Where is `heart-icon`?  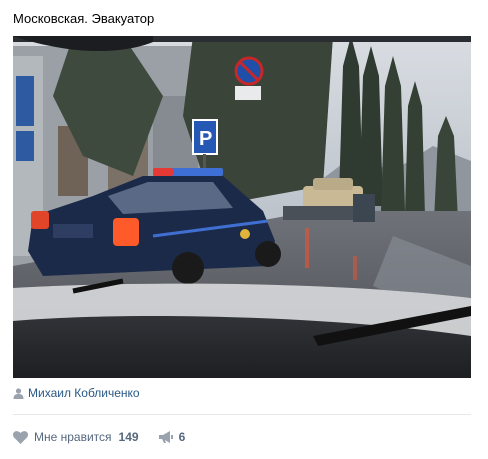
heart-icon is located at coordinates (20, 437).